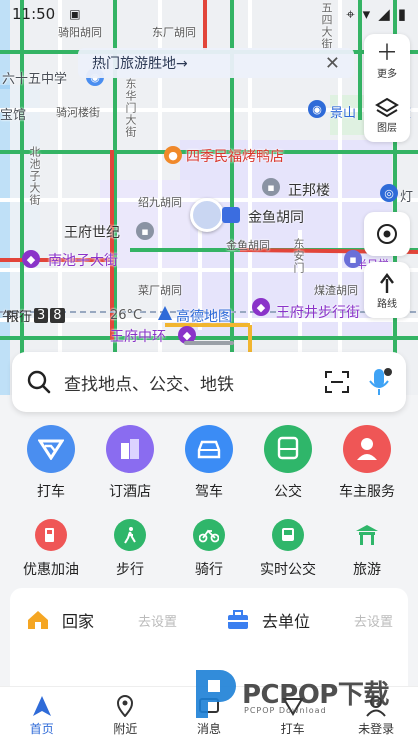  Describe the element at coordinates (209, 343) in the screenshot. I see `drag-handle` at that location.